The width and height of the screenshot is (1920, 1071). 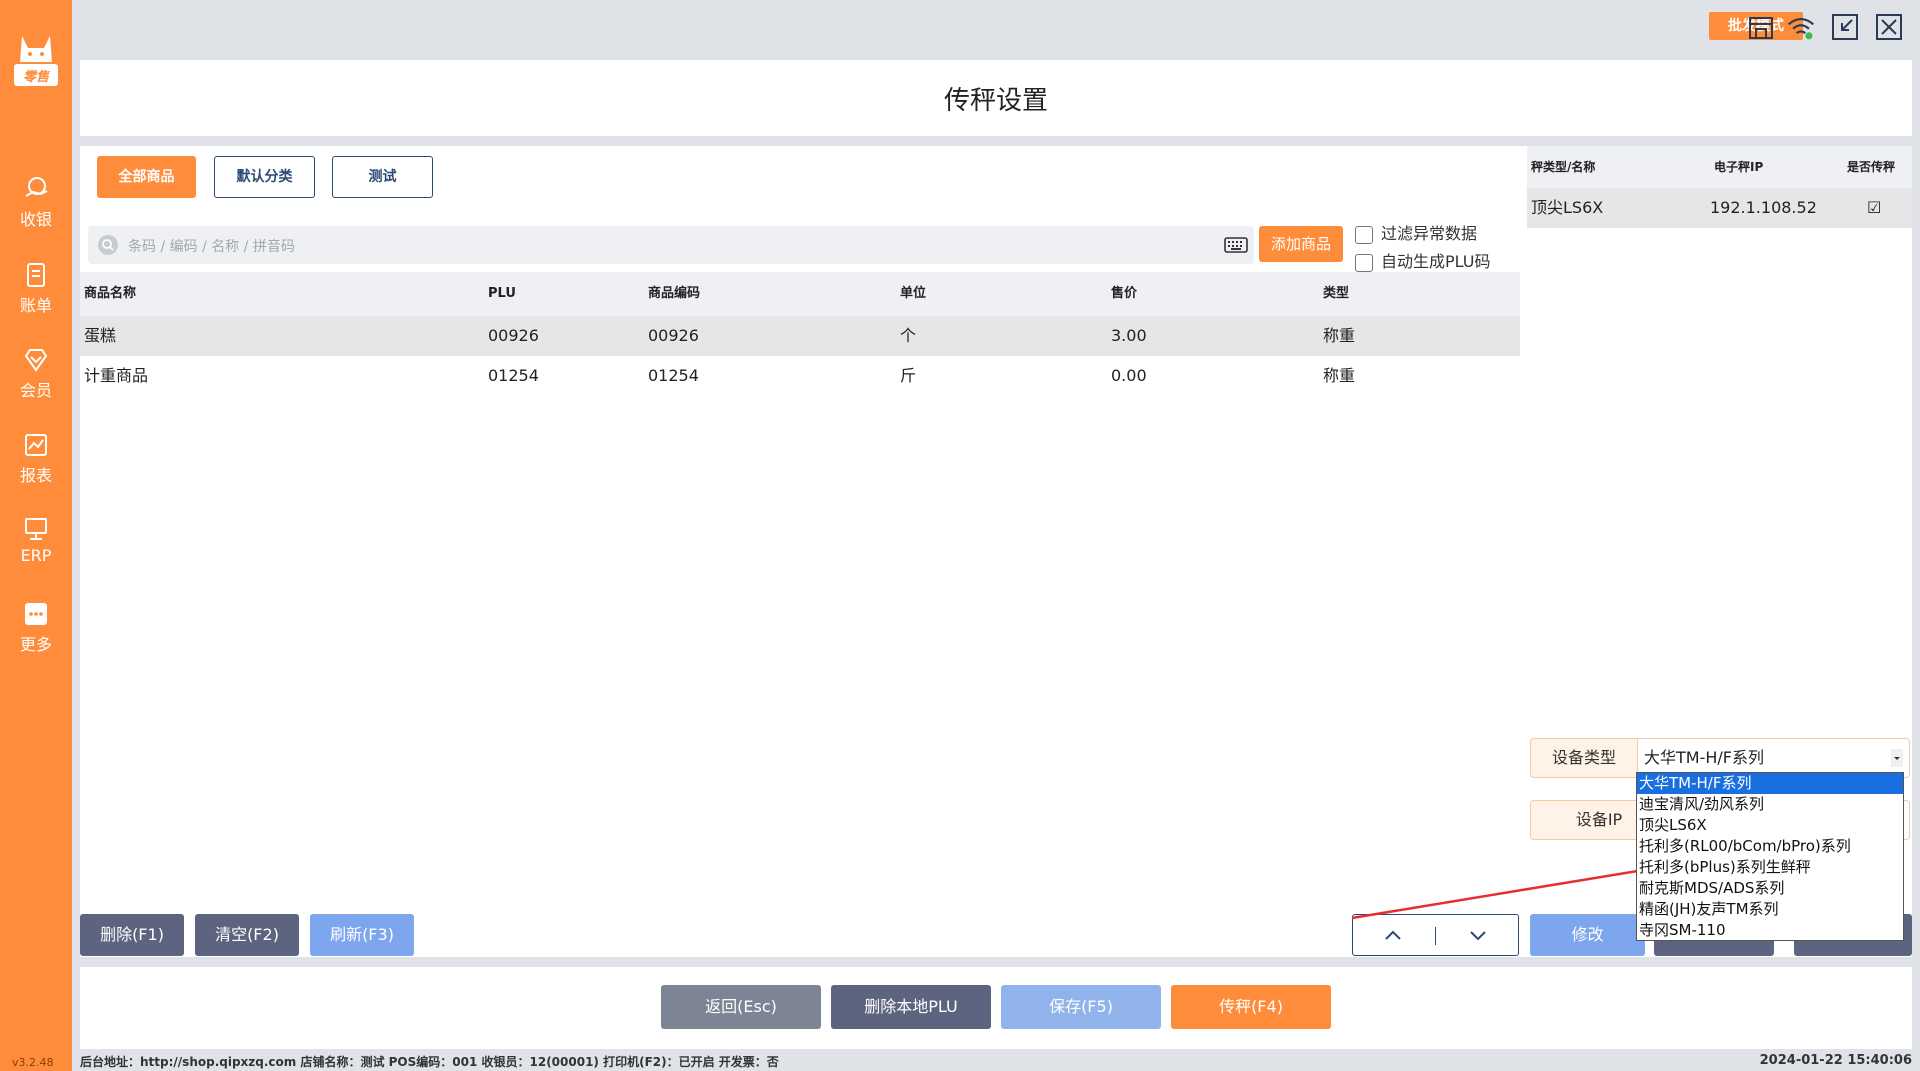 What do you see at coordinates (1770, 804) in the screenshot?
I see `dropdown-option: 迪宝清风/劲风系列` at bounding box center [1770, 804].